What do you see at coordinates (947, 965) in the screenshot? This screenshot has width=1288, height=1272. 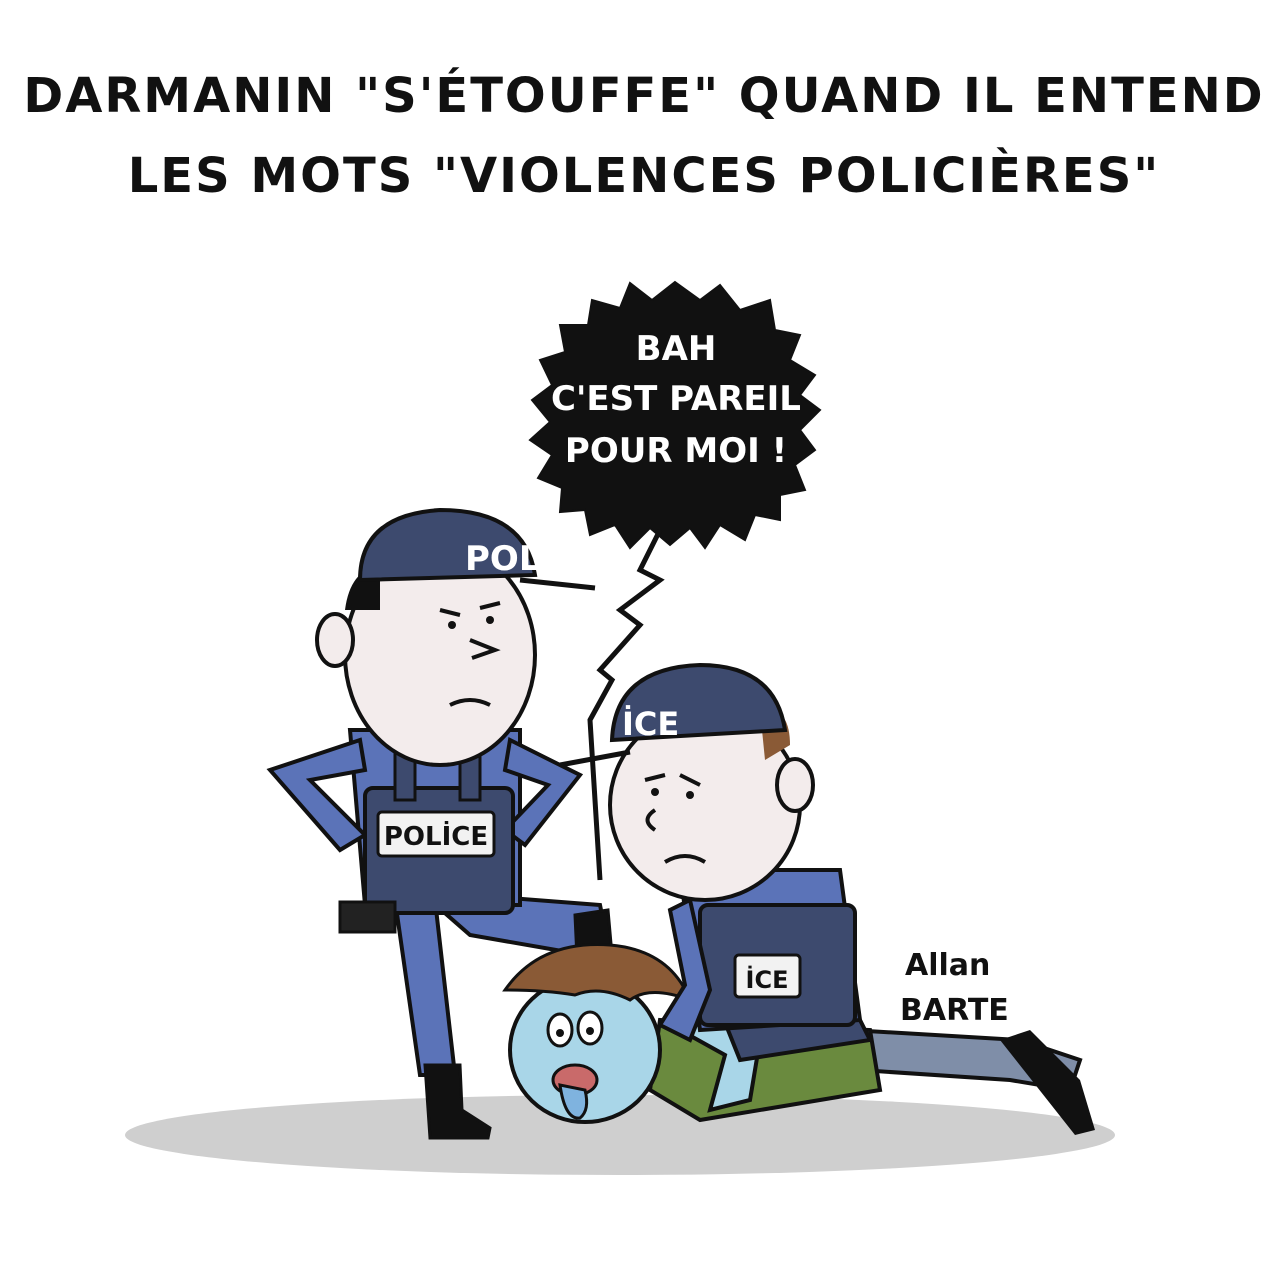 I see `signature-line-1: Allan` at bounding box center [947, 965].